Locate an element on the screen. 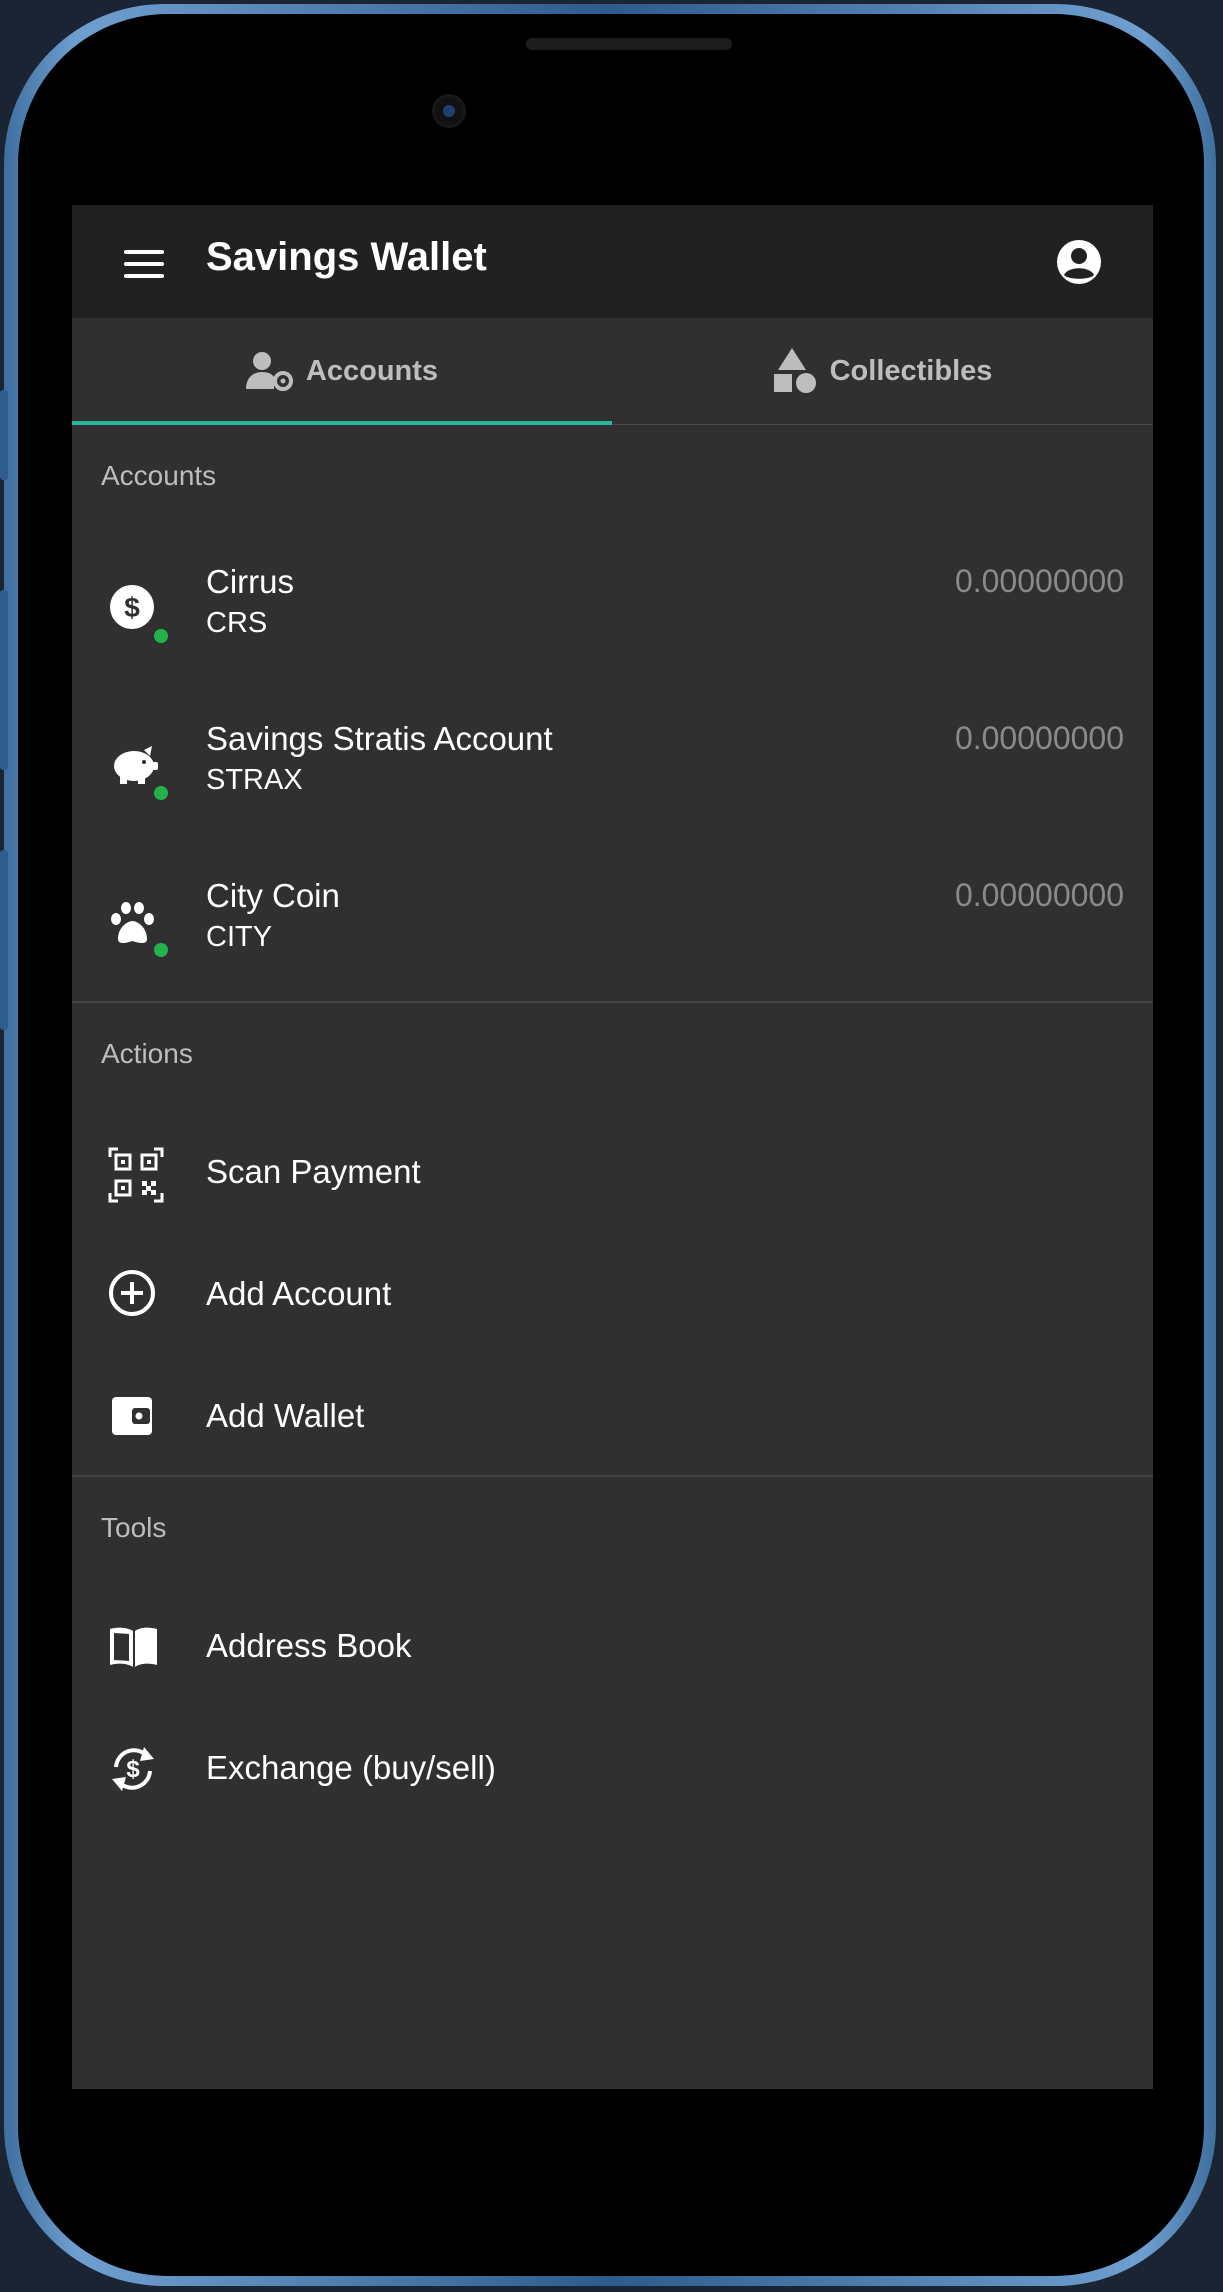 The width and height of the screenshot is (1223, 2292). front-camera is located at coordinates (449, 111).